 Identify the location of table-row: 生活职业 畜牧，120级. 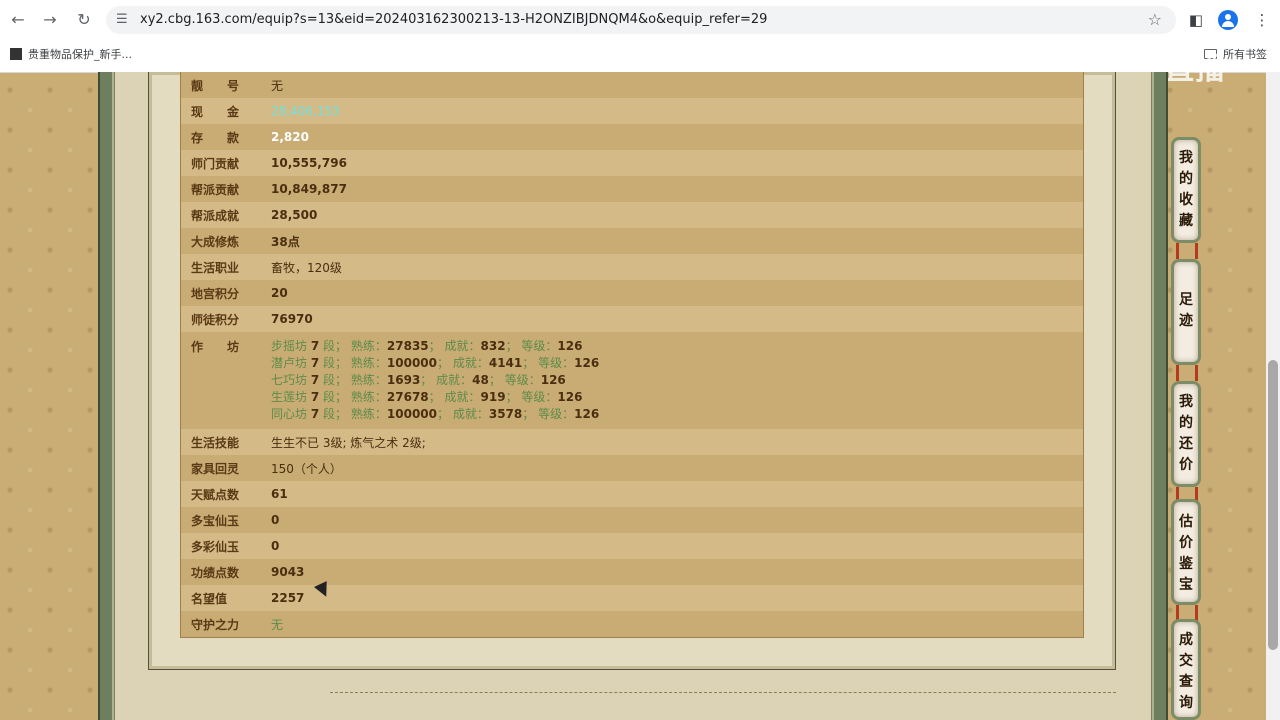
(632, 267).